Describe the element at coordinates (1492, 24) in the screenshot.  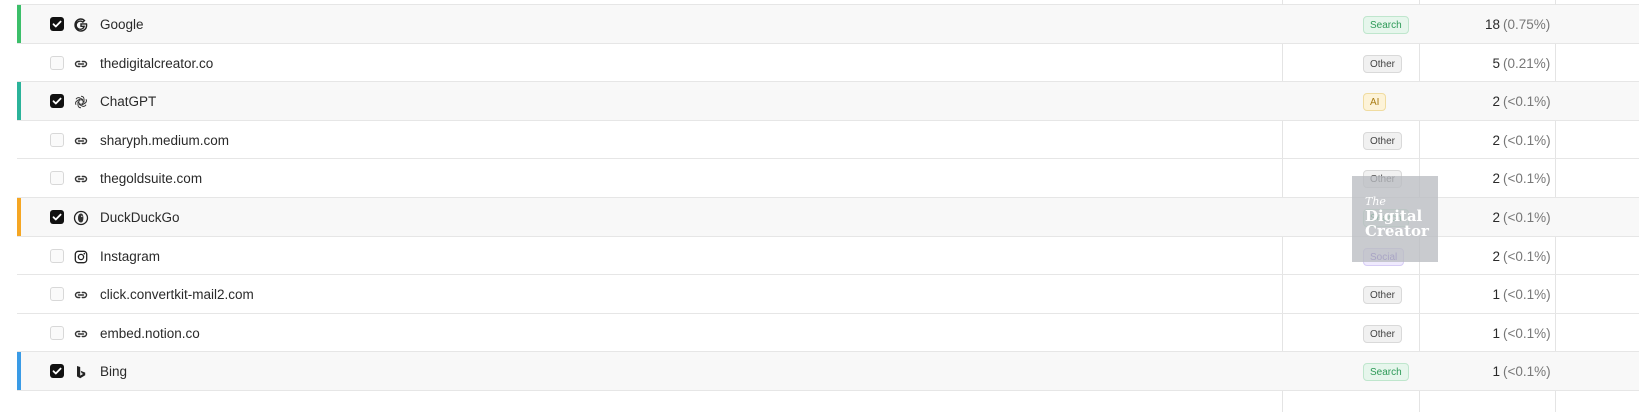
I see `visitor-count: 18` at that location.